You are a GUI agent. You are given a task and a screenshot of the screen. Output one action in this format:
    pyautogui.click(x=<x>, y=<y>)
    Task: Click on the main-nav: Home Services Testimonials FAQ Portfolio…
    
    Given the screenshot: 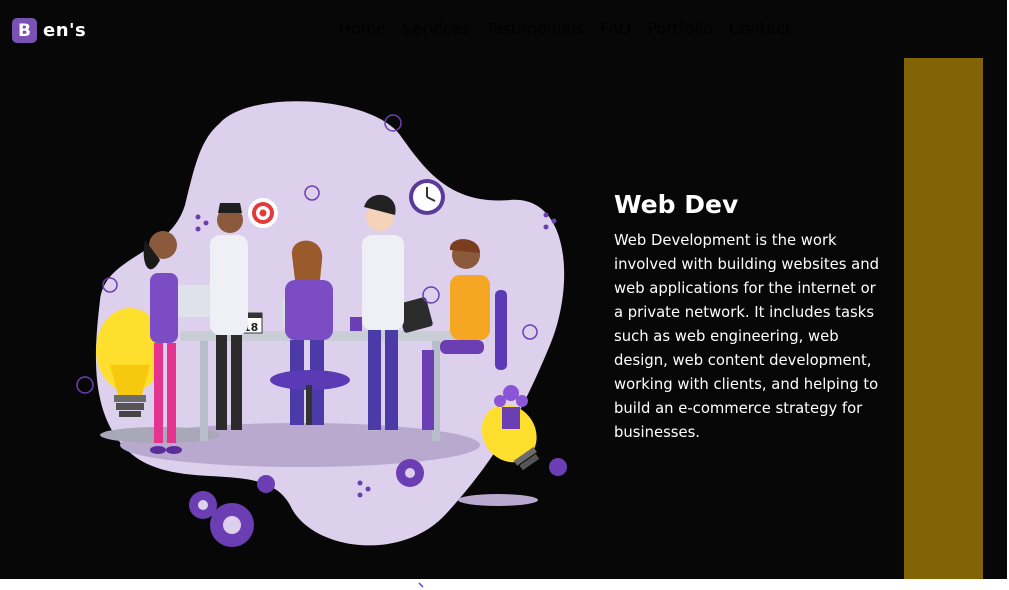 What is the action you would take?
    pyautogui.click(x=565, y=28)
    